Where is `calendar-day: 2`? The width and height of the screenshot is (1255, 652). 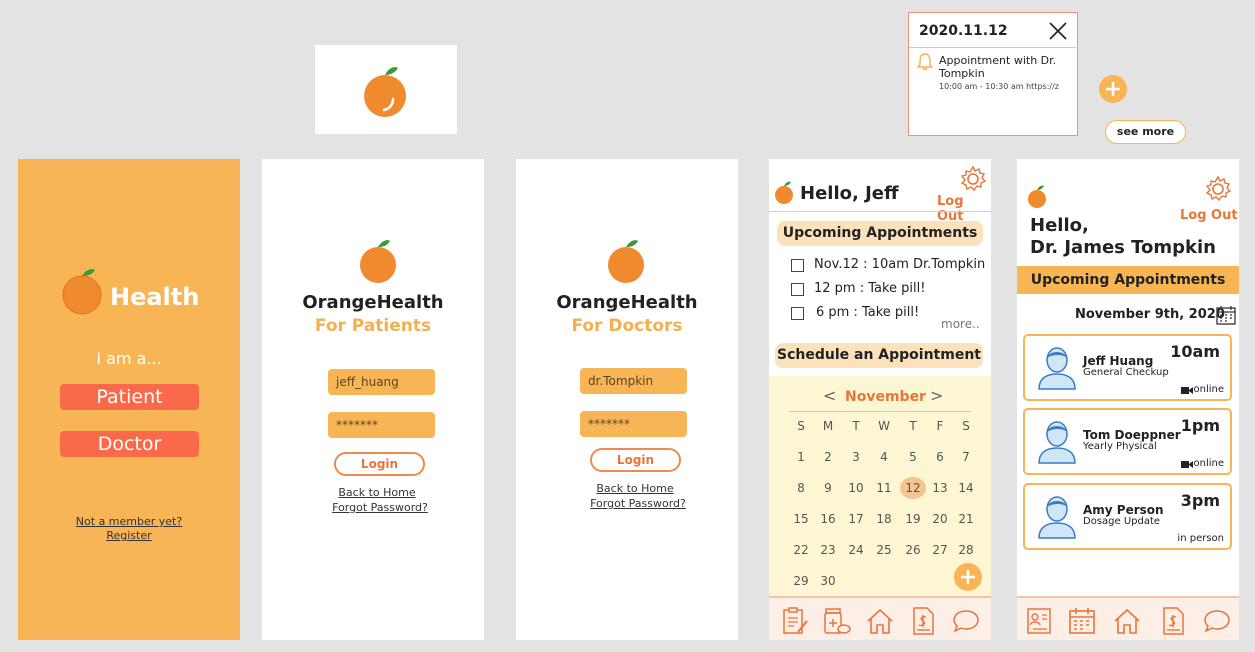
calendar-day: 2 is located at coordinates (828, 457).